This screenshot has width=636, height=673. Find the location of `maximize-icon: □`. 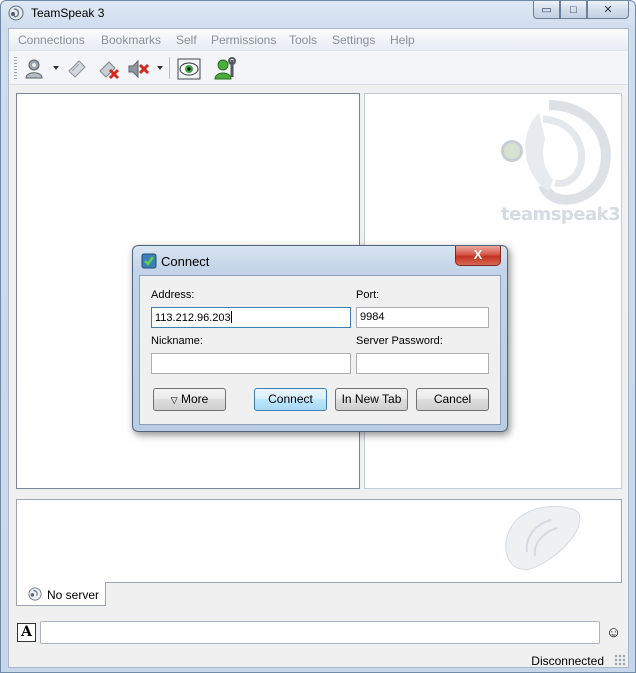

maximize-icon: □ is located at coordinates (573, 9).